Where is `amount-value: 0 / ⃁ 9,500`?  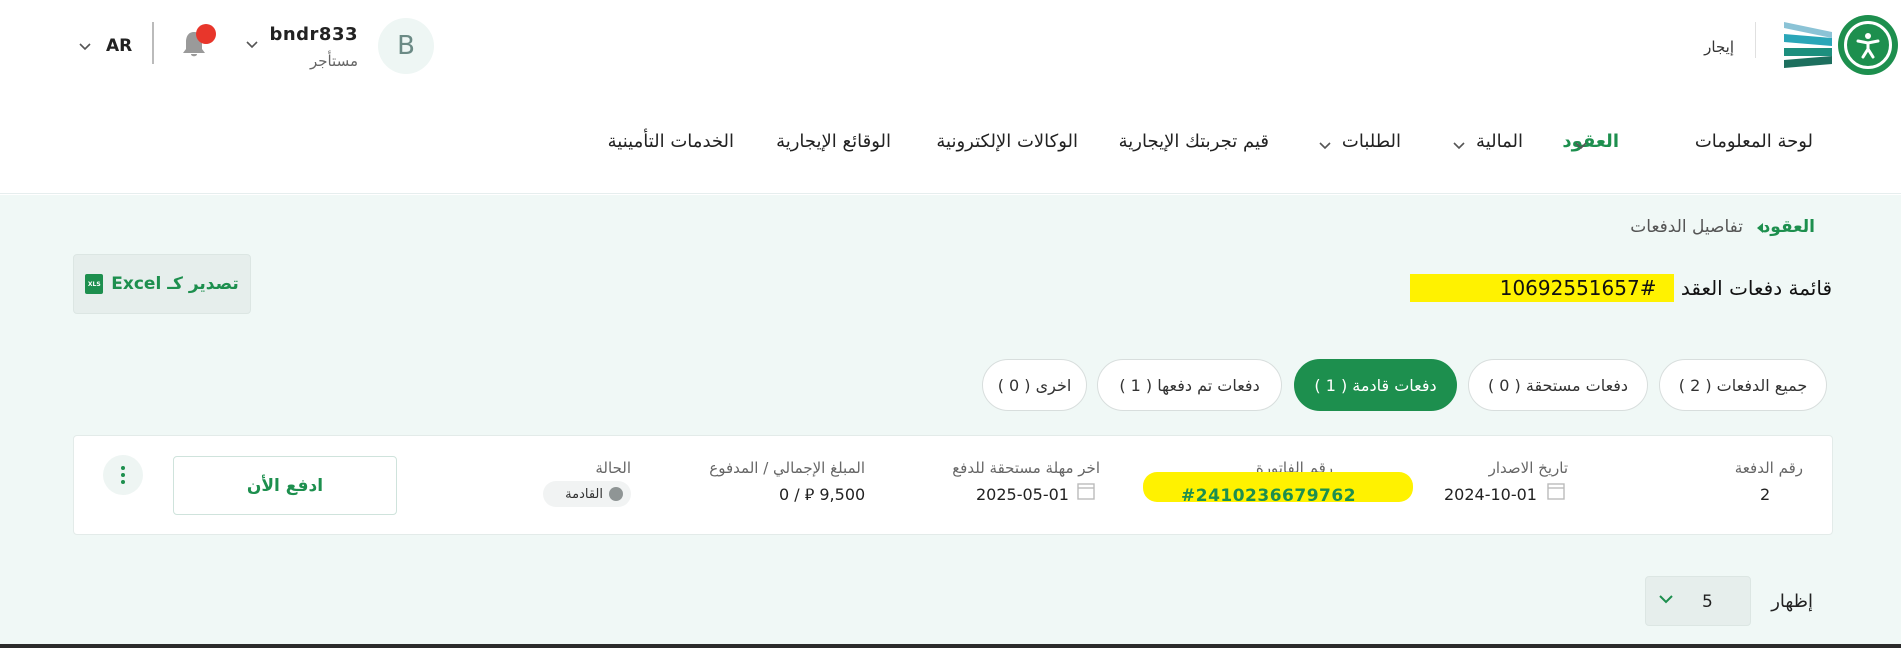 amount-value: 0 / ⃁ 9,500 is located at coordinates (822, 495).